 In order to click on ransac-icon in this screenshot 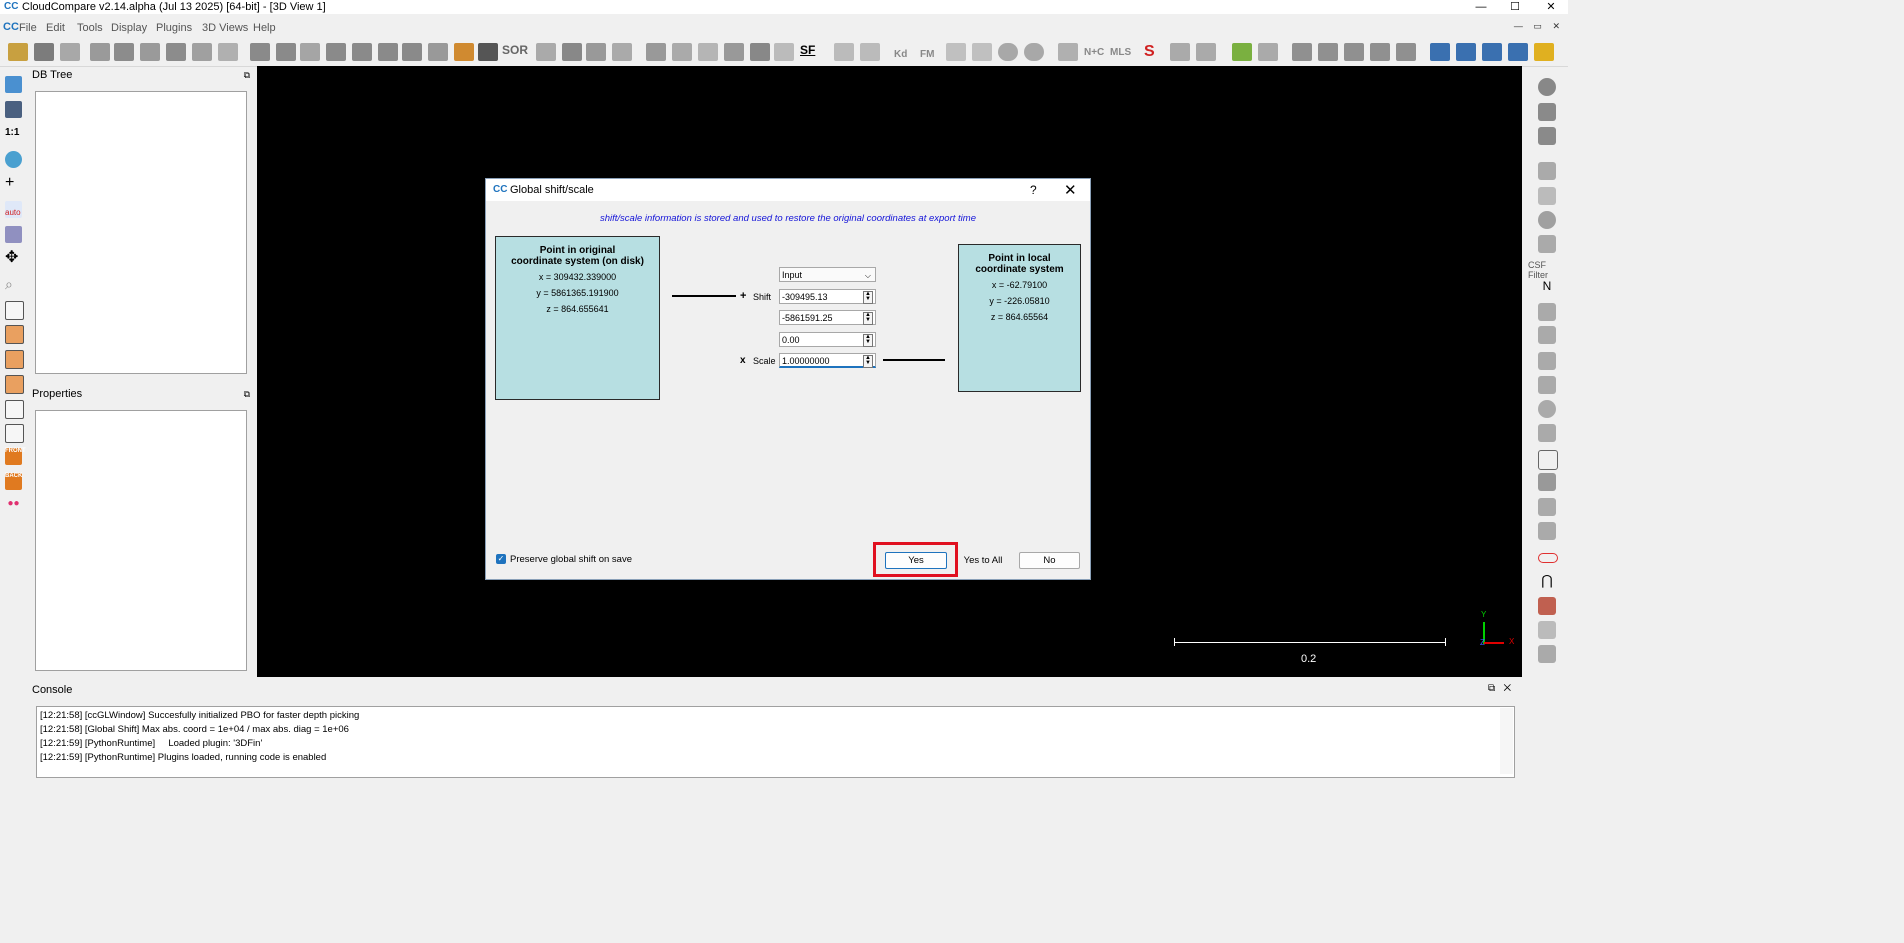, I will do `click(1547, 433)`.